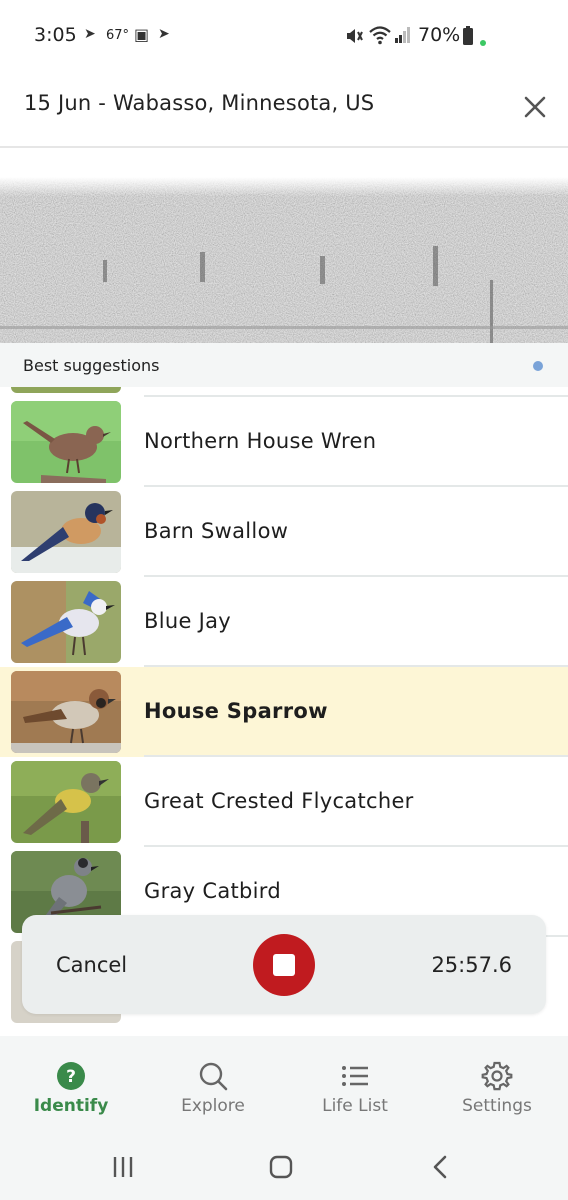 The image size is (568, 1200). I want to click on bird-name: Barn Swallow, so click(216, 531).